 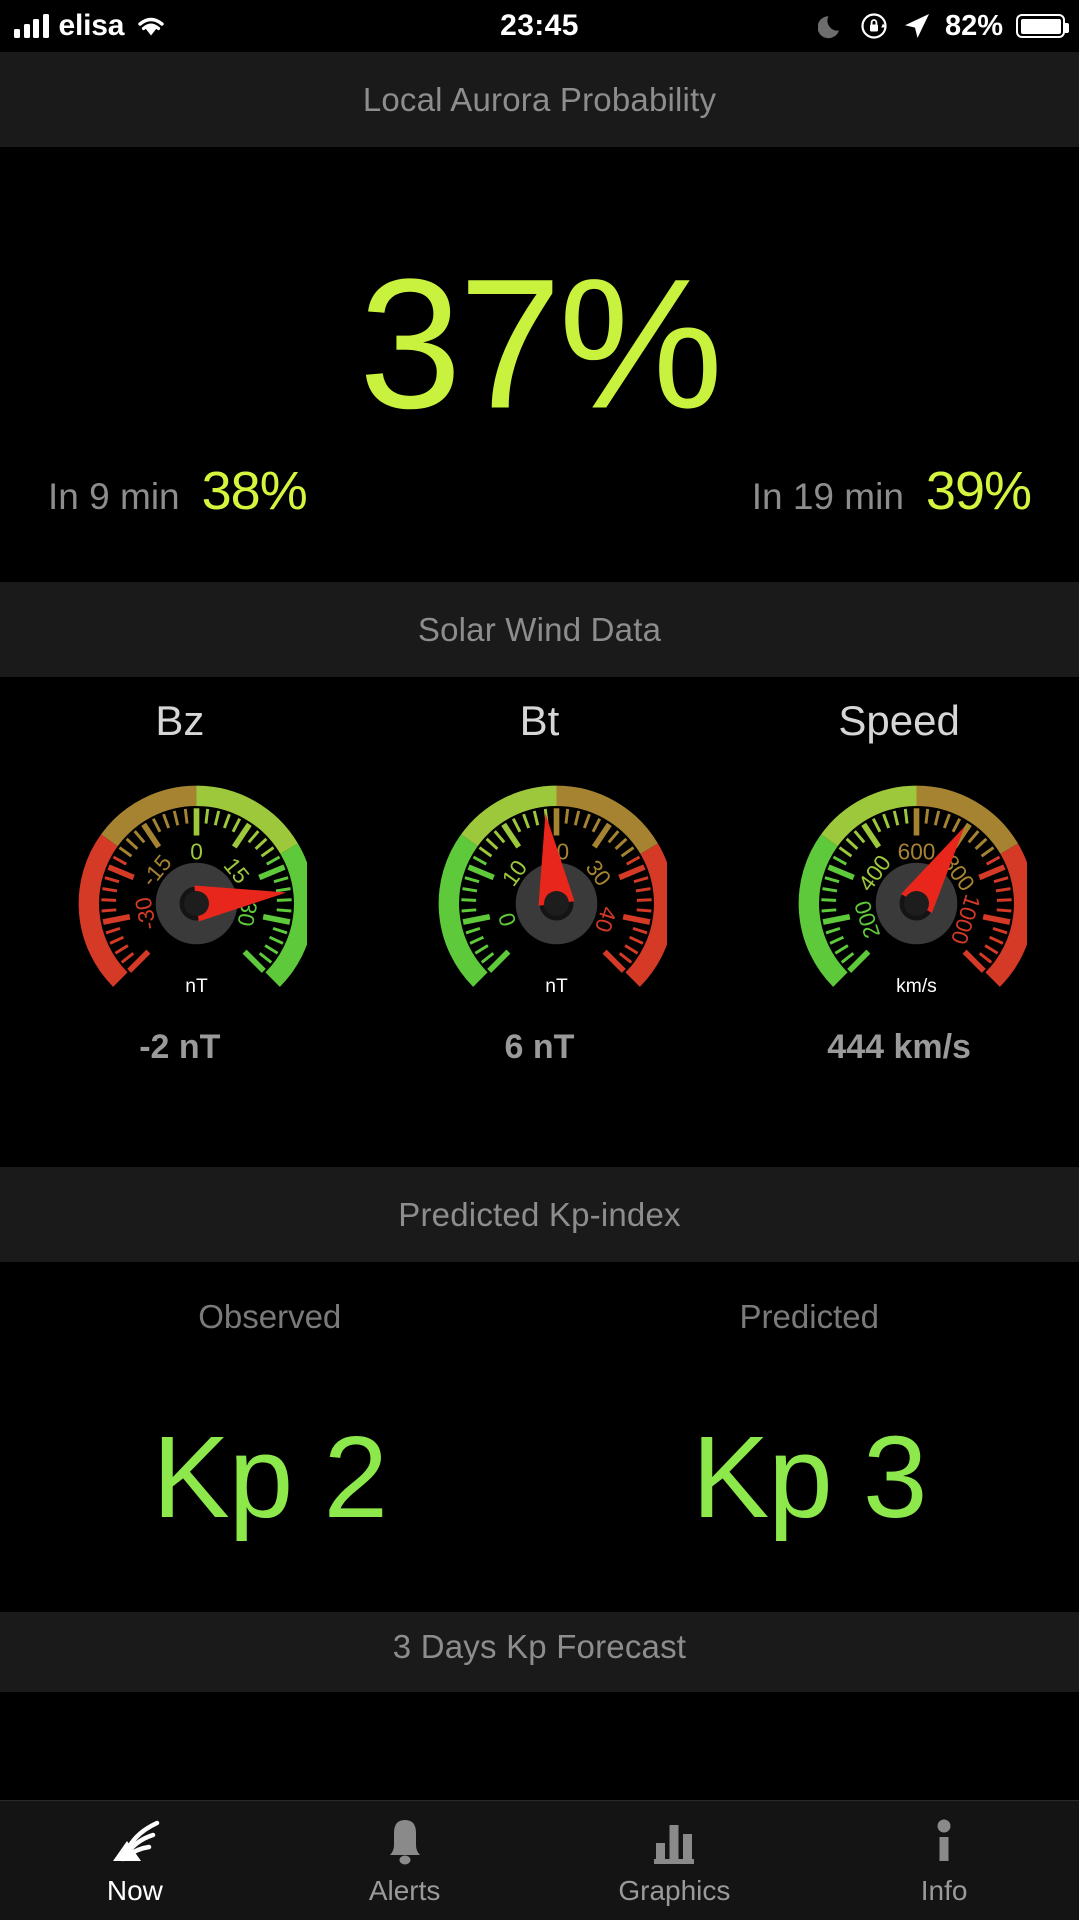 I want to click on kp-predicted-column: Predicted Kp 3, so click(x=809, y=1437).